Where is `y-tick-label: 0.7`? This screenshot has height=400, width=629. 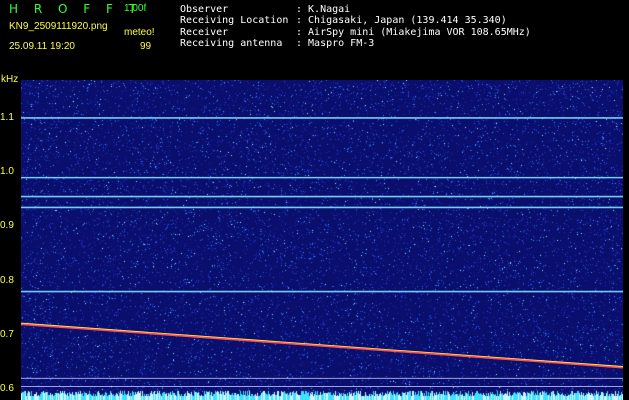 y-tick-label: 0.7 is located at coordinates (7, 334).